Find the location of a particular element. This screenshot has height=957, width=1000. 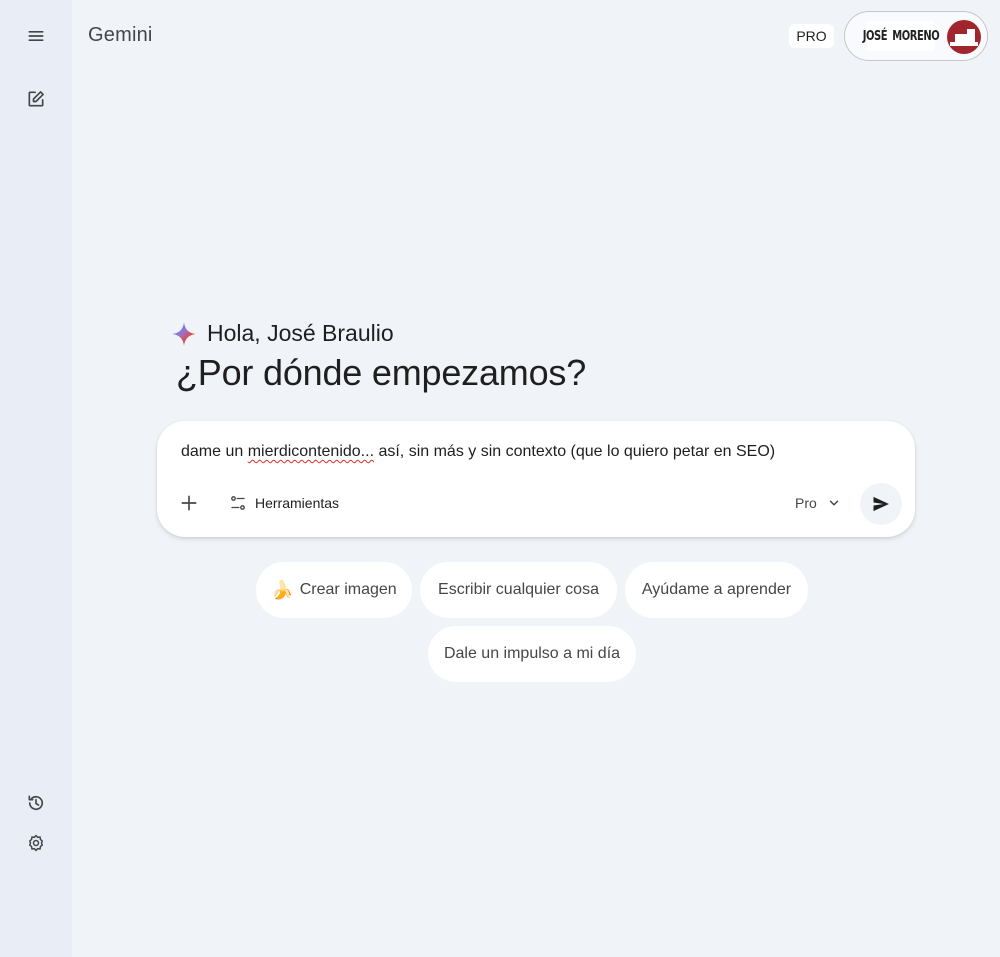

settings-button is located at coordinates (36, 843).